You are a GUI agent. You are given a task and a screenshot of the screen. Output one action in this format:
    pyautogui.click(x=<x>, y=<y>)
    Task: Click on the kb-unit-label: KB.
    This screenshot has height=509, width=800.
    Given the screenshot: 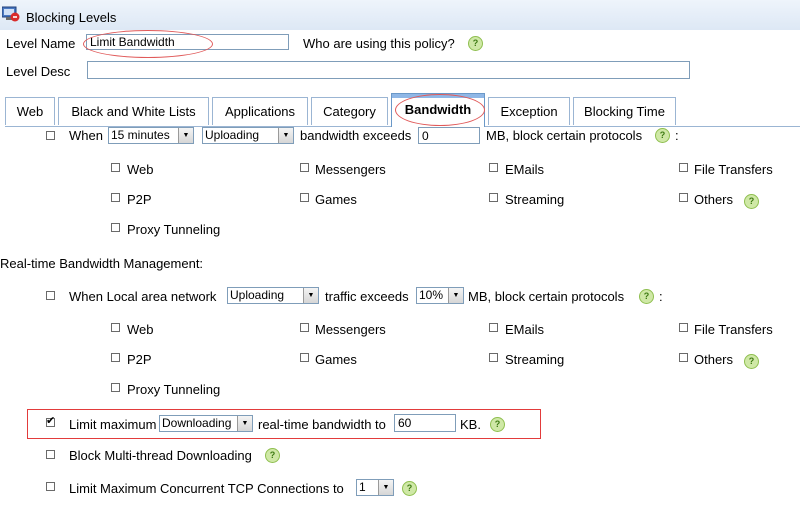 What is the action you would take?
    pyautogui.click(x=470, y=424)
    